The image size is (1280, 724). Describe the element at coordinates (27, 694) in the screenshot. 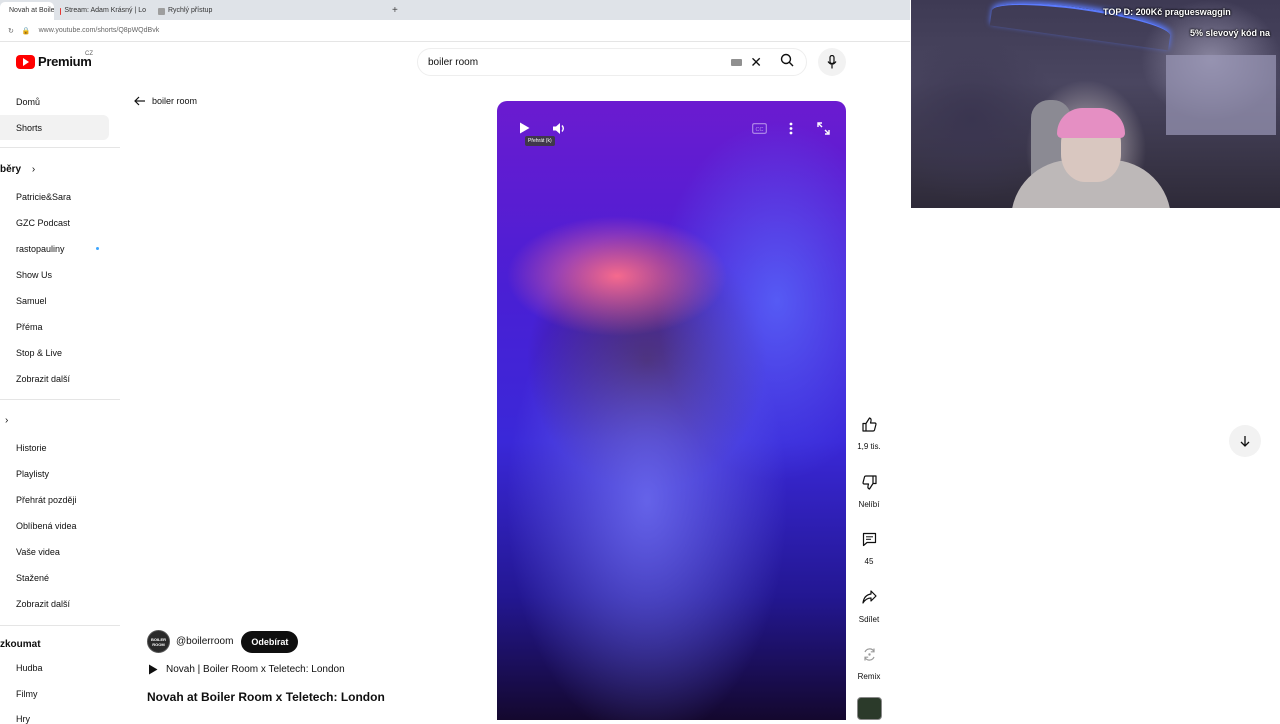

I see `sidebar-item-movies: Filmy` at that location.